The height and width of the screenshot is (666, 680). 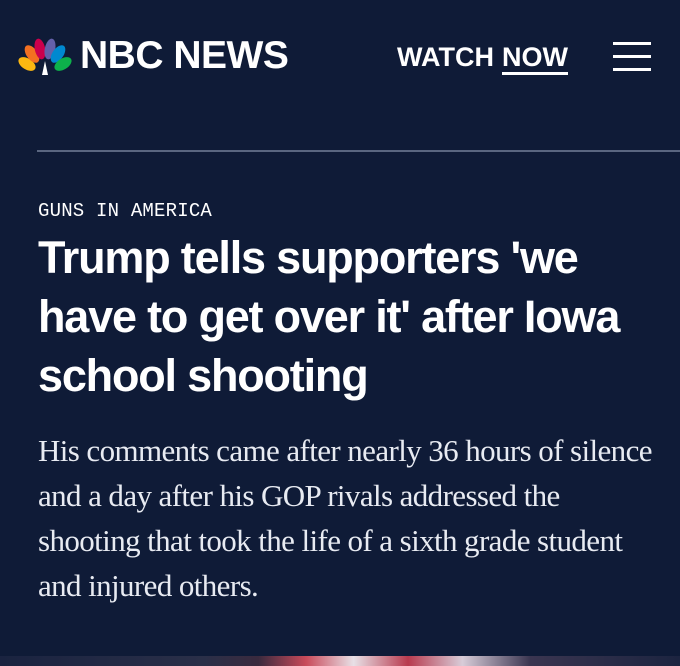 I want to click on hamburger-menu-icon, so click(x=632, y=56).